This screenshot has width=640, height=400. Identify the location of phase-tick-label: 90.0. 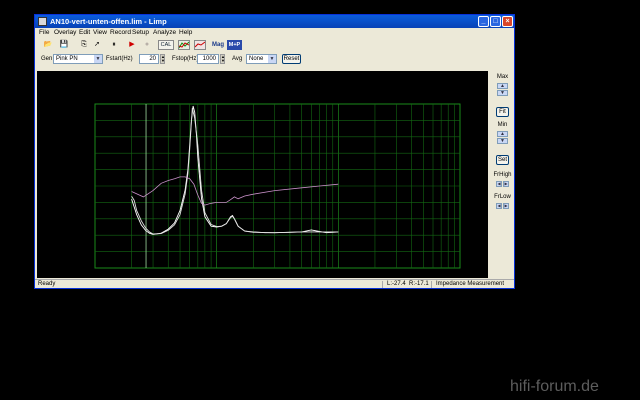
(469, 104).